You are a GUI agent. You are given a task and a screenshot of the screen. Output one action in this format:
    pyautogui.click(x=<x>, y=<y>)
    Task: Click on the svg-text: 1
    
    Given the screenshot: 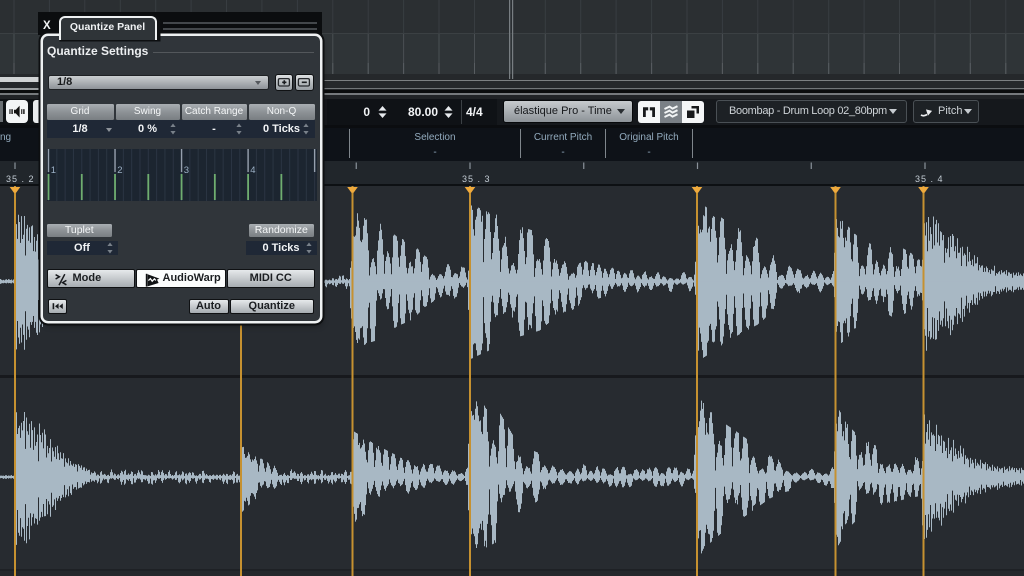 What is the action you would take?
    pyautogui.click(x=52, y=170)
    